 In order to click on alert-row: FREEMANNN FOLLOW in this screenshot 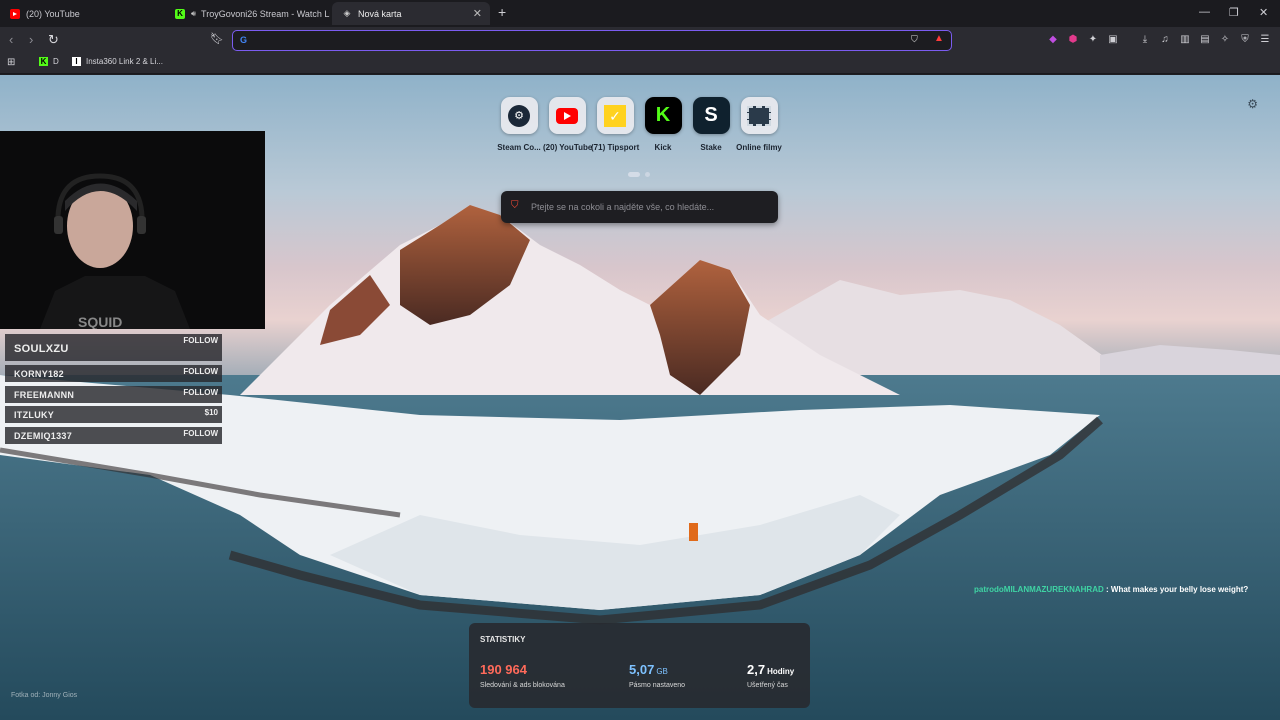, I will do `click(113, 394)`.